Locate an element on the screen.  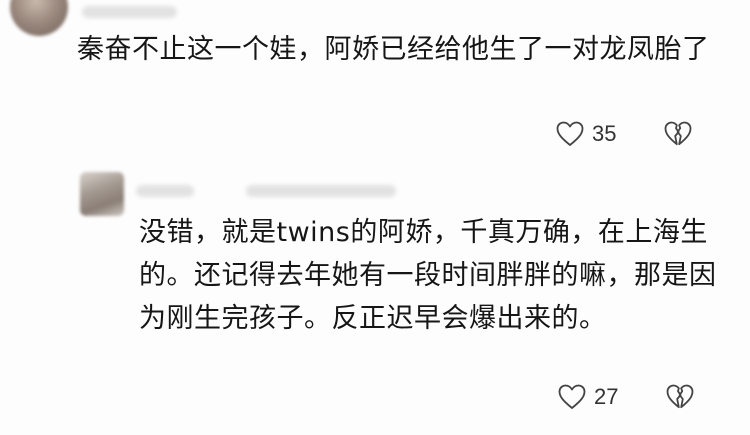
like-button: 27 is located at coordinates (588, 397).